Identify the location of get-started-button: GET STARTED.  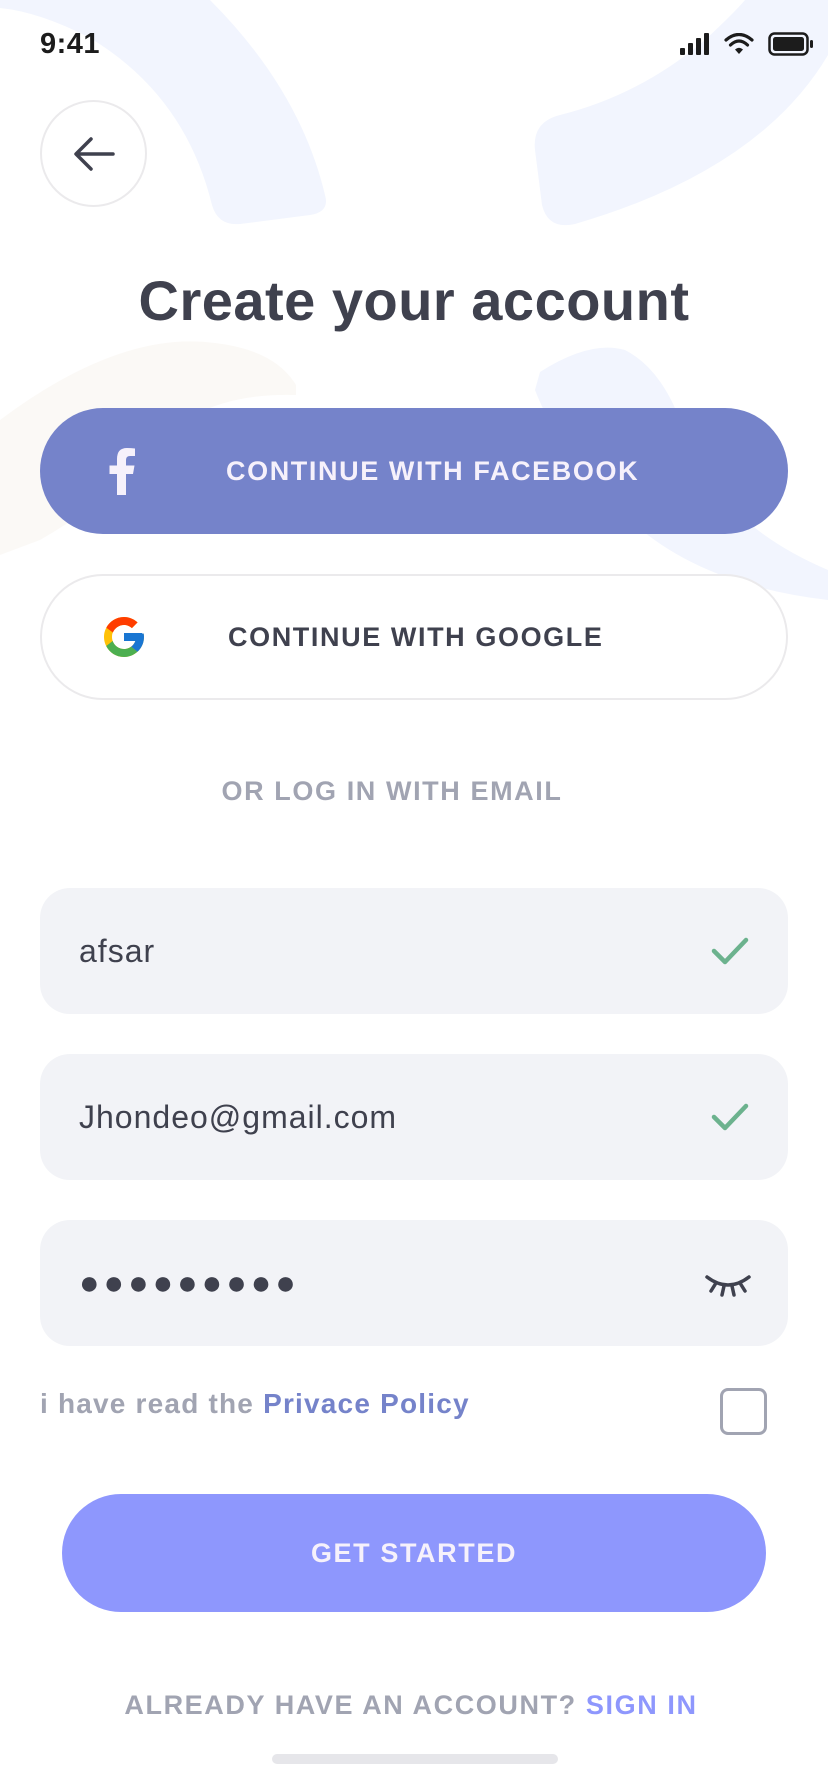
(414, 1553).